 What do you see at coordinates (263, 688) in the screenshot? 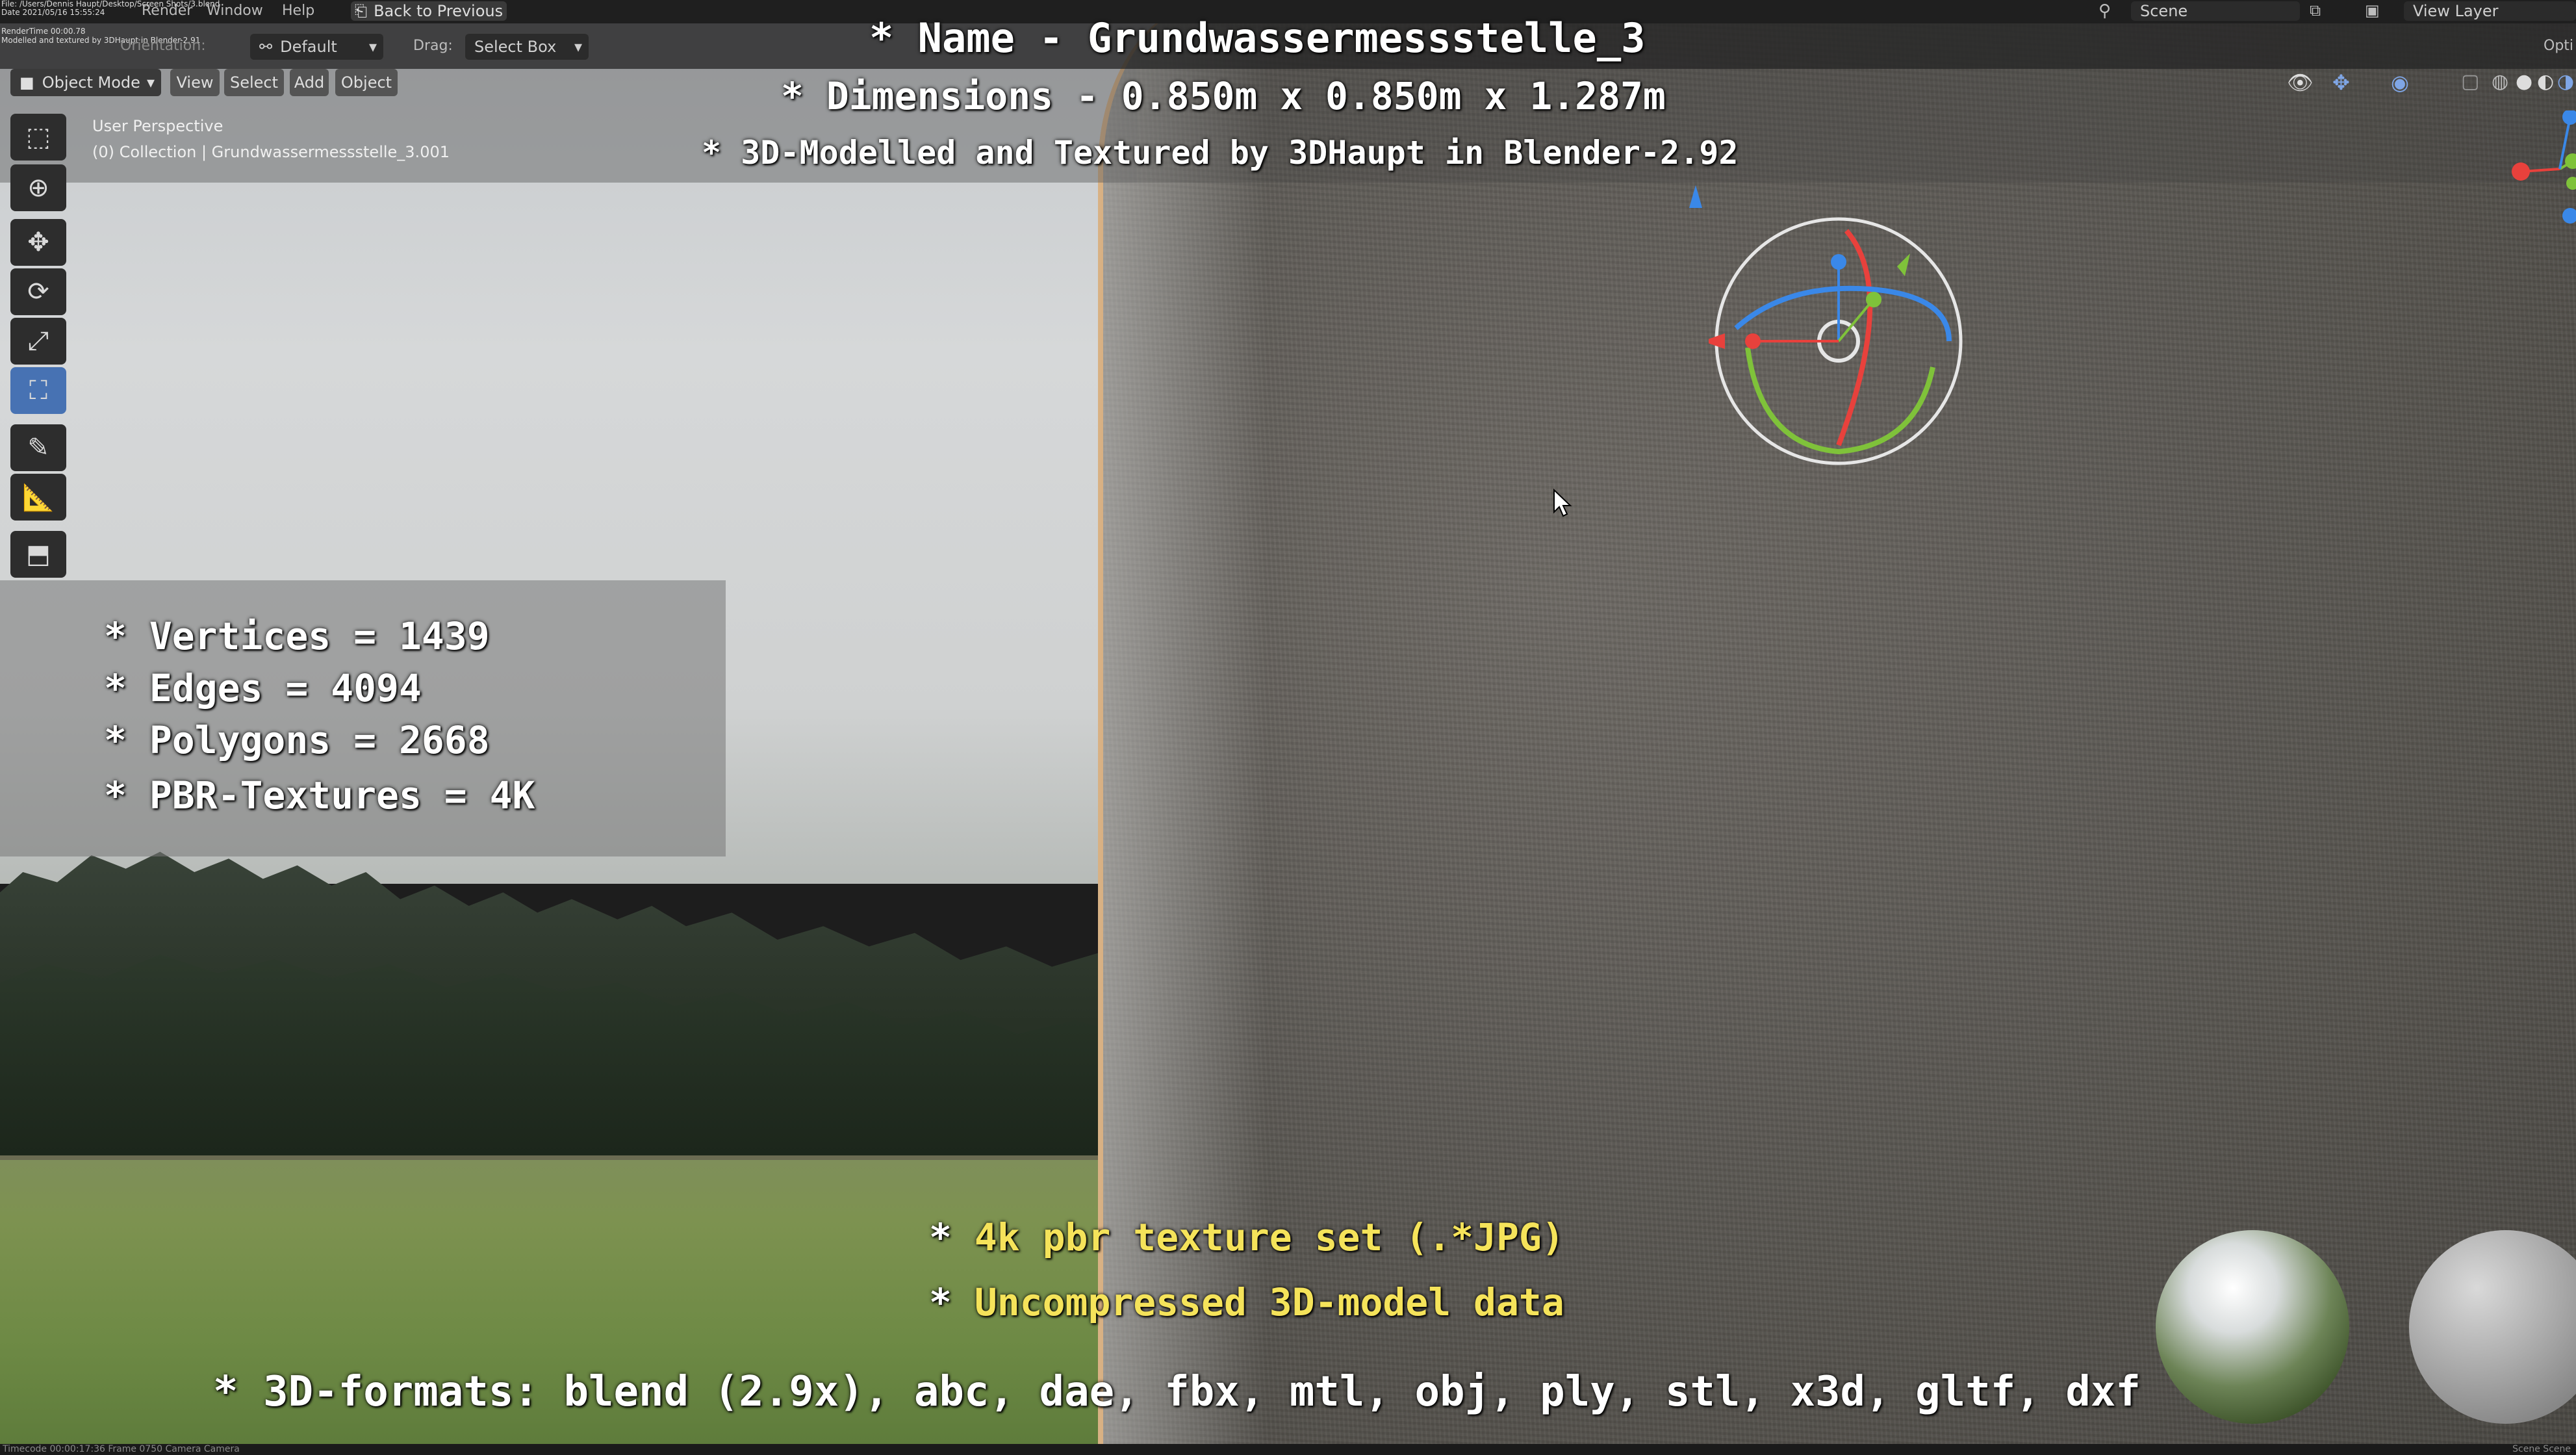
I see `stat-edges: * Edges = 4094` at bounding box center [263, 688].